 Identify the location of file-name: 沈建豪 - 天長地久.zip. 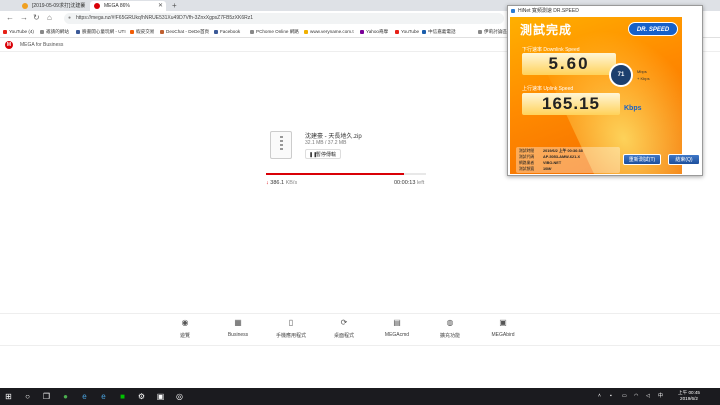
(333, 137).